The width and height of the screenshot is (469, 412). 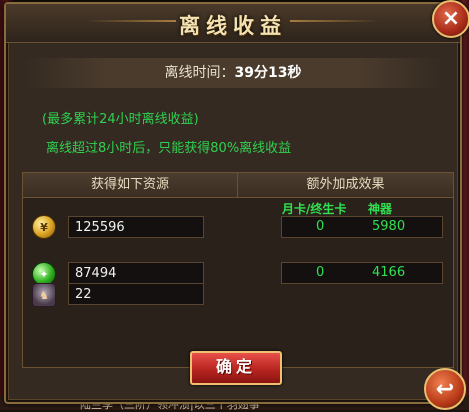 What do you see at coordinates (120, 119) in the screenshot?
I see `max-accumulate-note: (最多累计24小时离线收益)` at bounding box center [120, 119].